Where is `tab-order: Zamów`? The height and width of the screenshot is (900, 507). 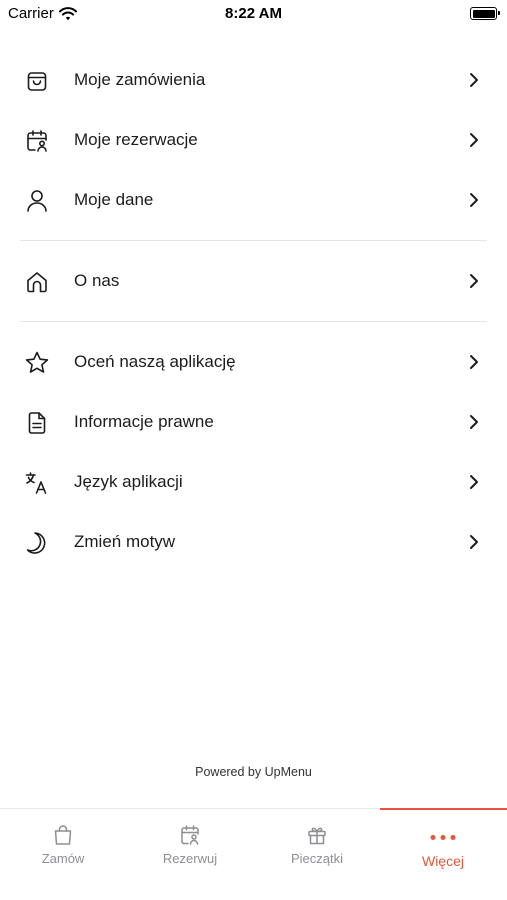 tab-order: Zamów is located at coordinates (63, 844).